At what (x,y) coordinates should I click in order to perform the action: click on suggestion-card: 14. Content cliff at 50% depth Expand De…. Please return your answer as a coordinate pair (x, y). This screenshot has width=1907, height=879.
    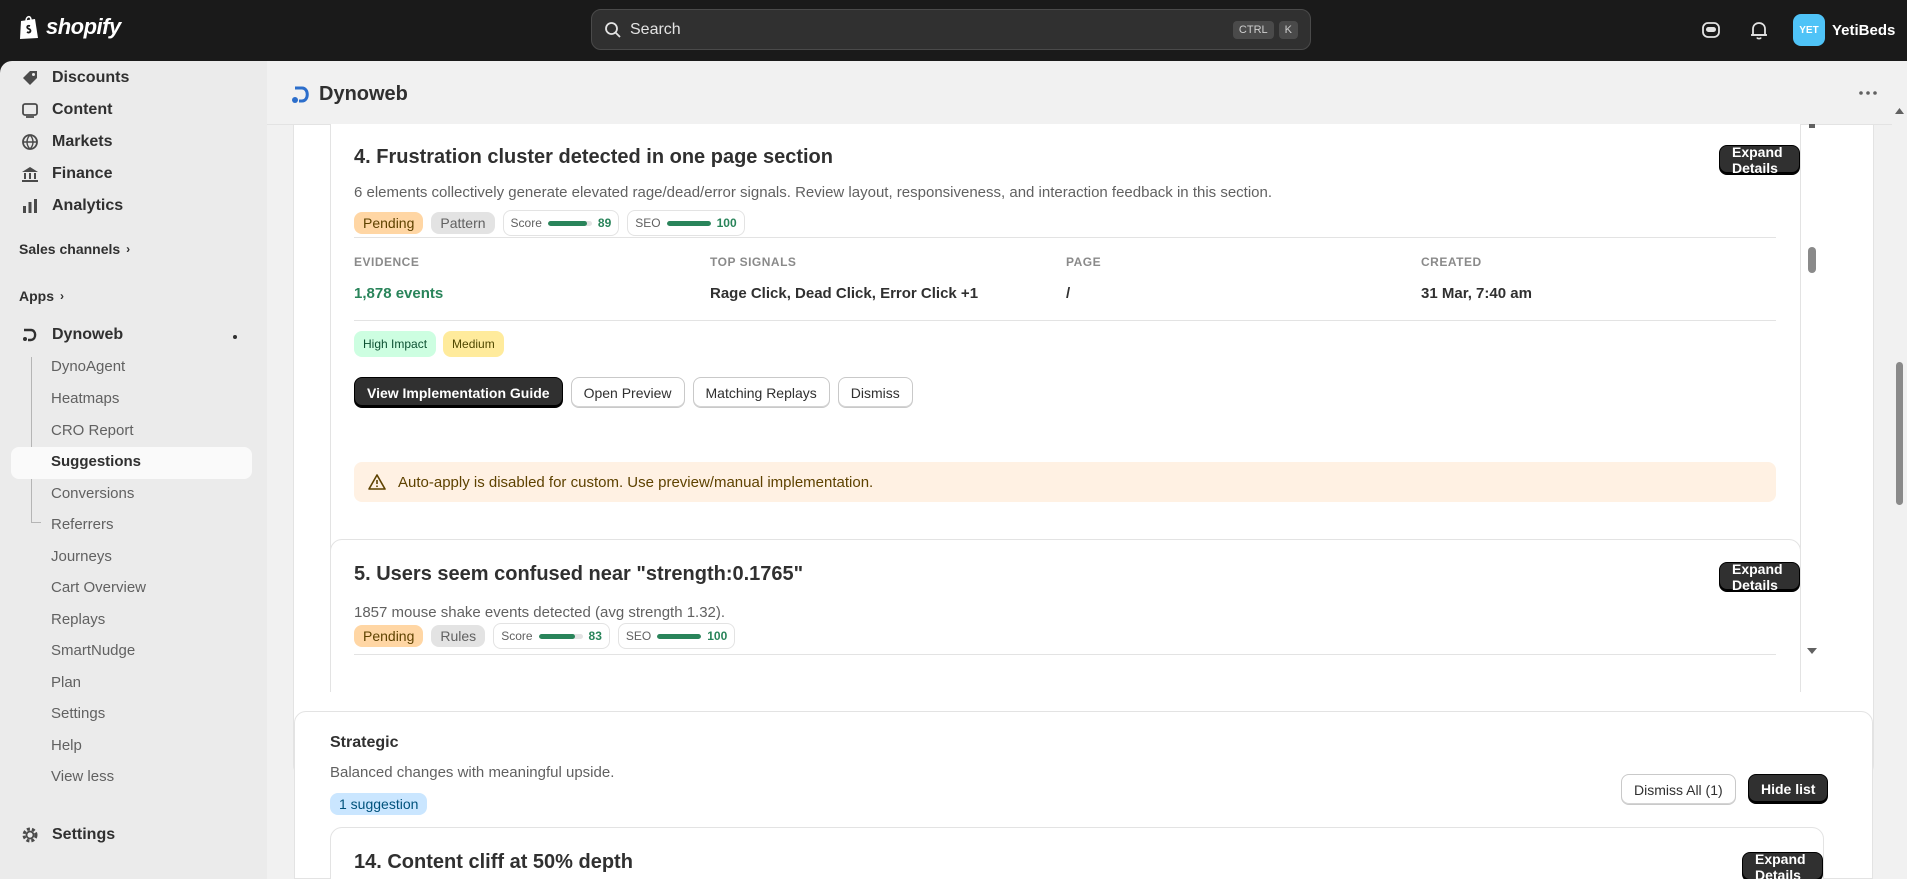
    Looking at the image, I should click on (1077, 853).